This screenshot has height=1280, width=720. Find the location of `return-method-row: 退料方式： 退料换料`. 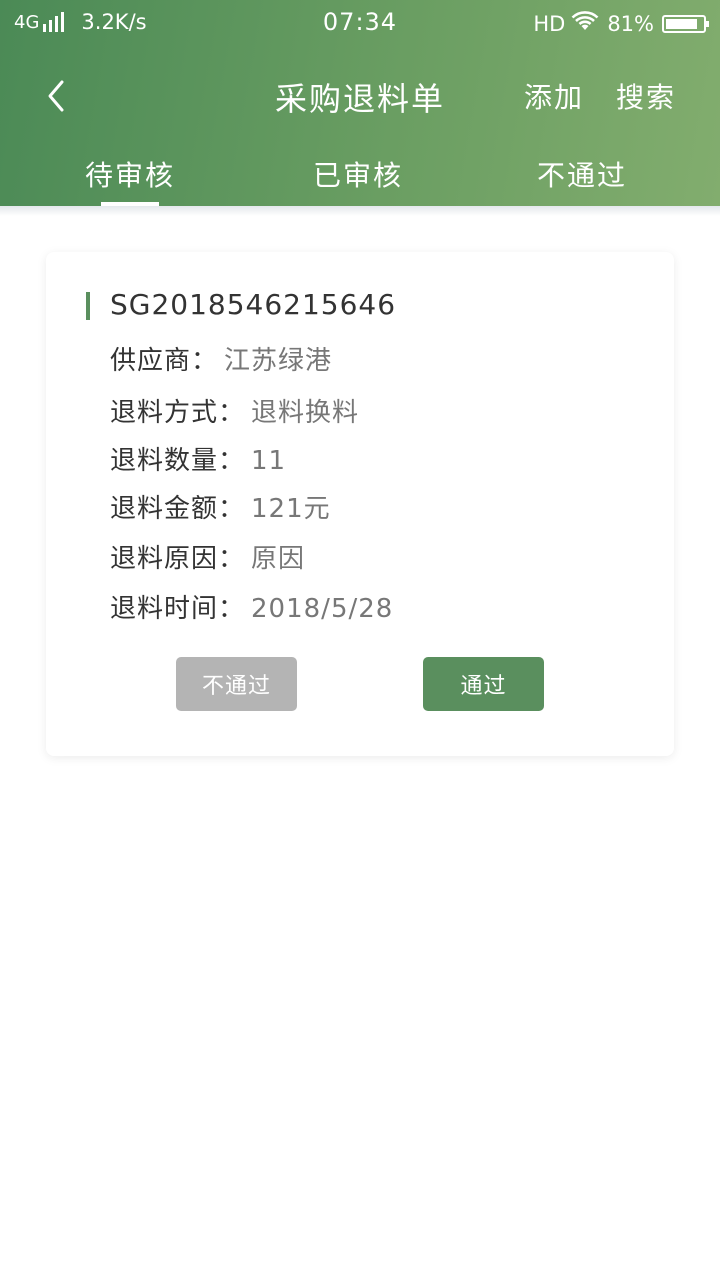

return-method-row: 退料方式： 退料换料 is located at coordinates (234, 410).